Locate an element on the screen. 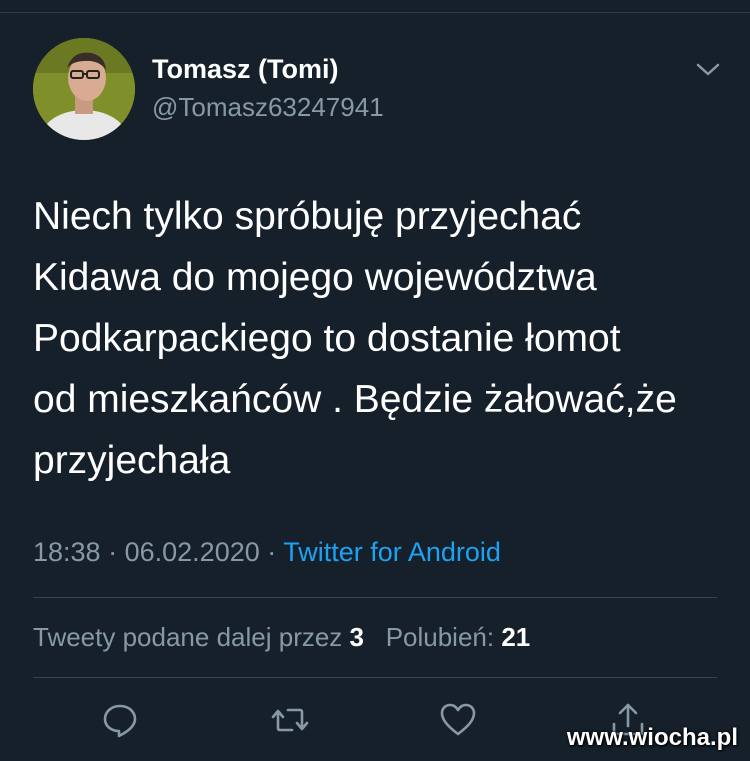  tweet-source-link: Twitter for Android is located at coordinates (392, 552).